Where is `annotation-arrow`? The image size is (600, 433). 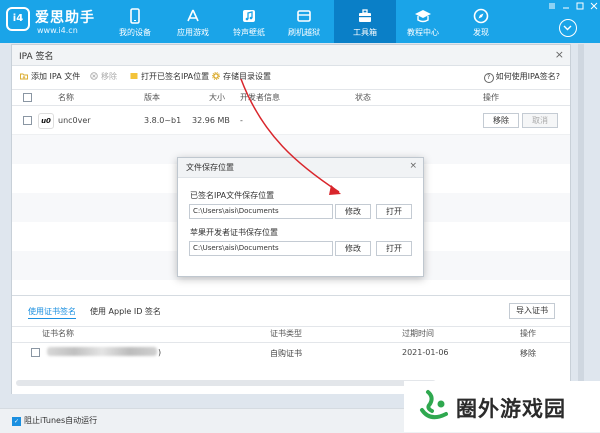
annotation-arrow is located at coordinates (290, 136).